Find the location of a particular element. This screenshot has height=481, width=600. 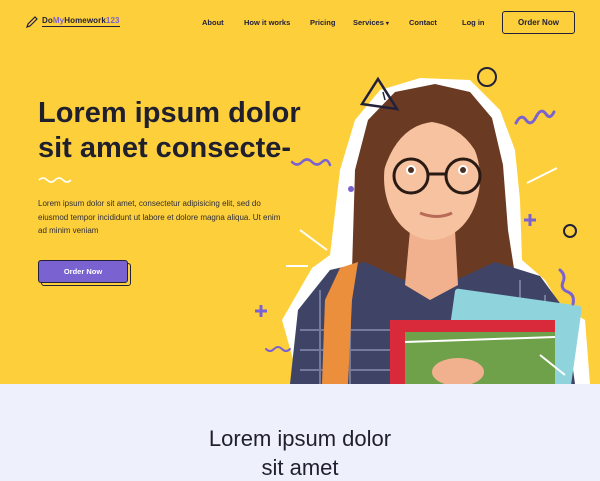

nav-services: Services ▾ is located at coordinates (371, 22).